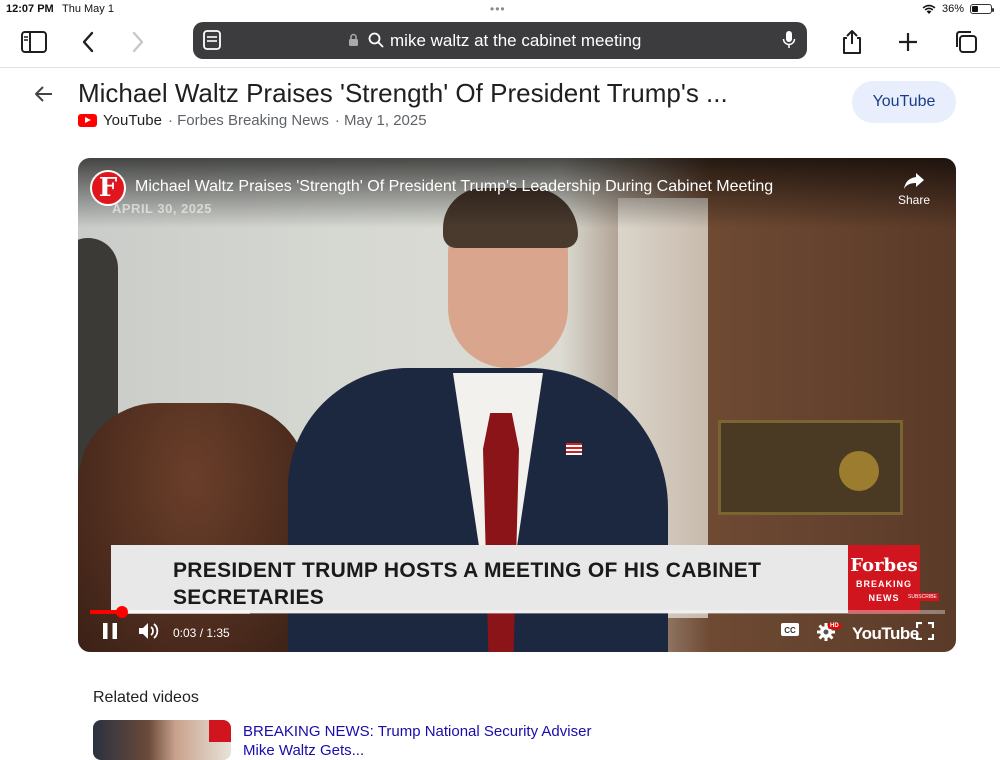  Describe the element at coordinates (376, 40) in the screenshot. I see `search-icon` at that location.